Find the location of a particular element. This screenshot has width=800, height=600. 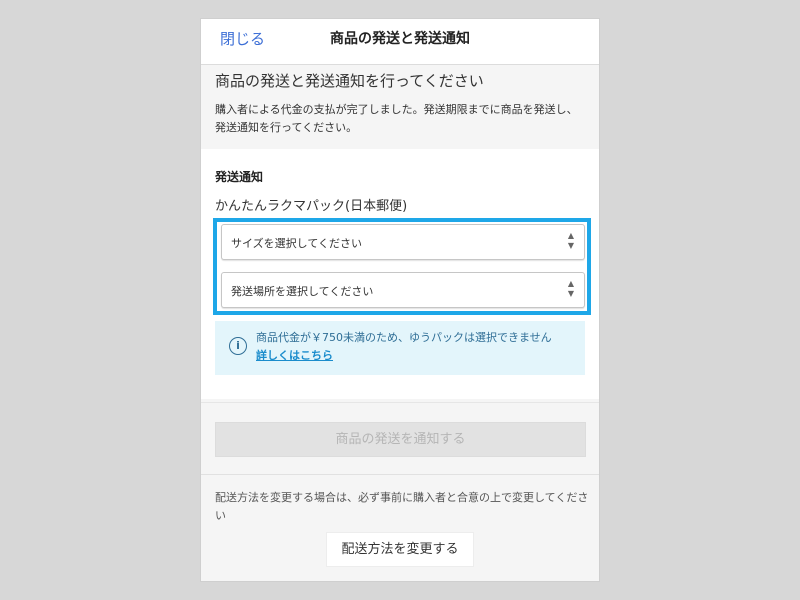

size-select: サイズを選択してください ▲ ▼ is located at coordinates (403, 242).